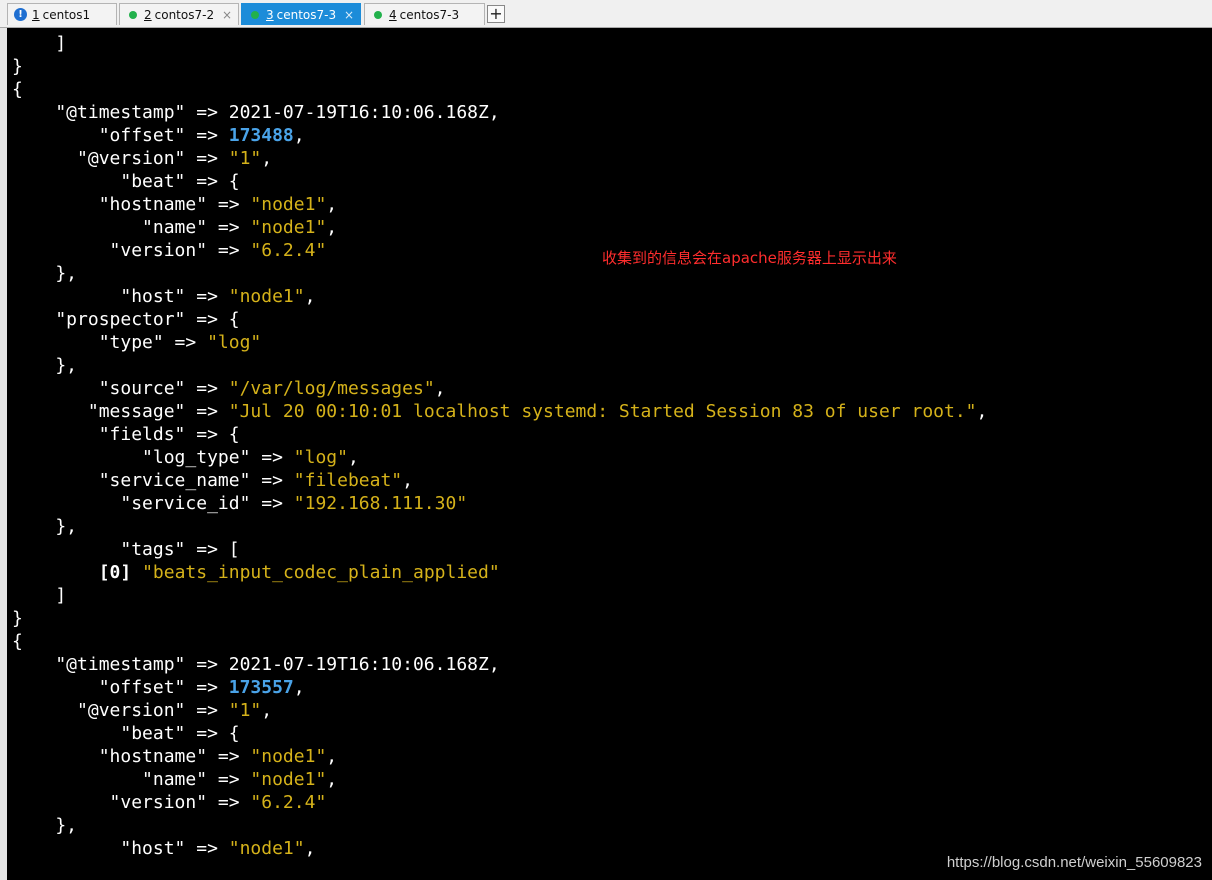 The image size is (1212, 880). I want to click on terminal-text: "message" =>, so click(120, 411).